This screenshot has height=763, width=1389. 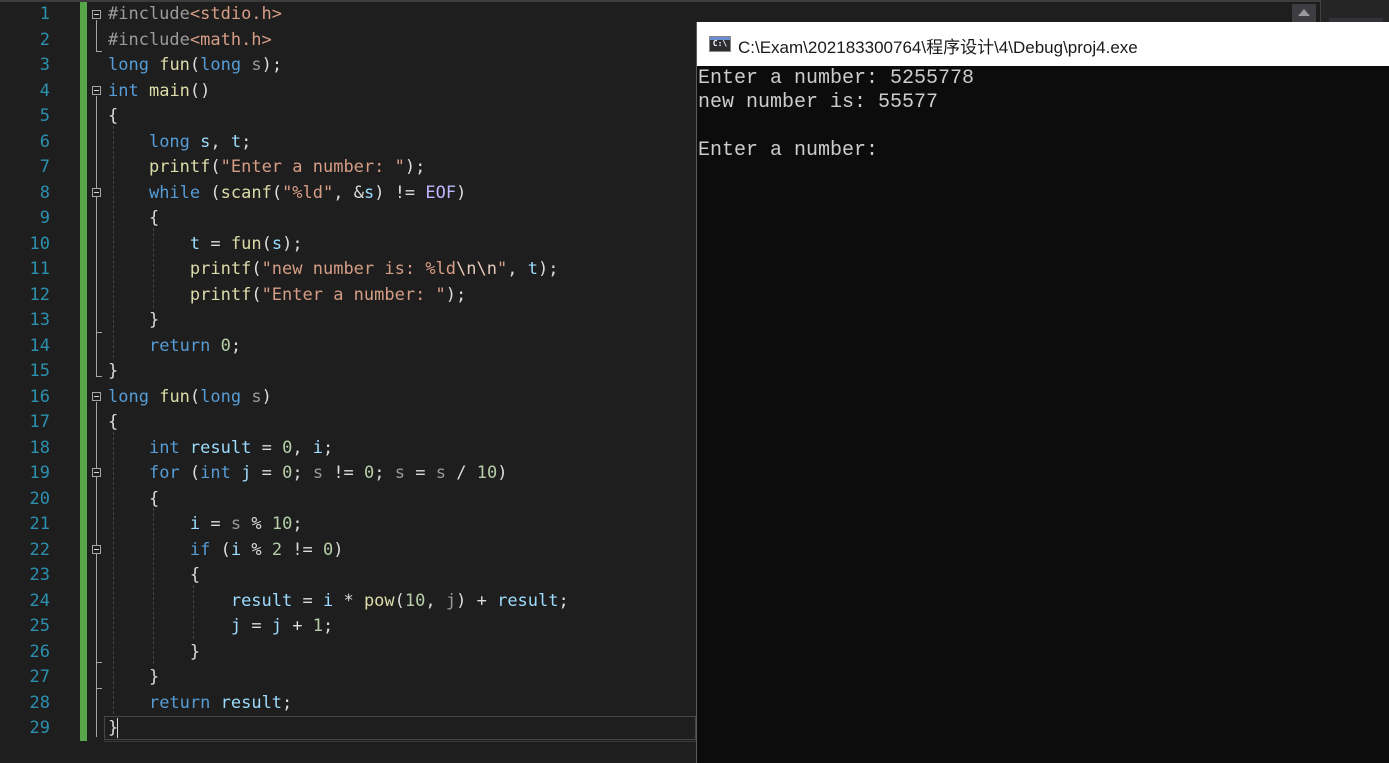 I want to click on change-tracking-bar, so click(x=83, y=371).